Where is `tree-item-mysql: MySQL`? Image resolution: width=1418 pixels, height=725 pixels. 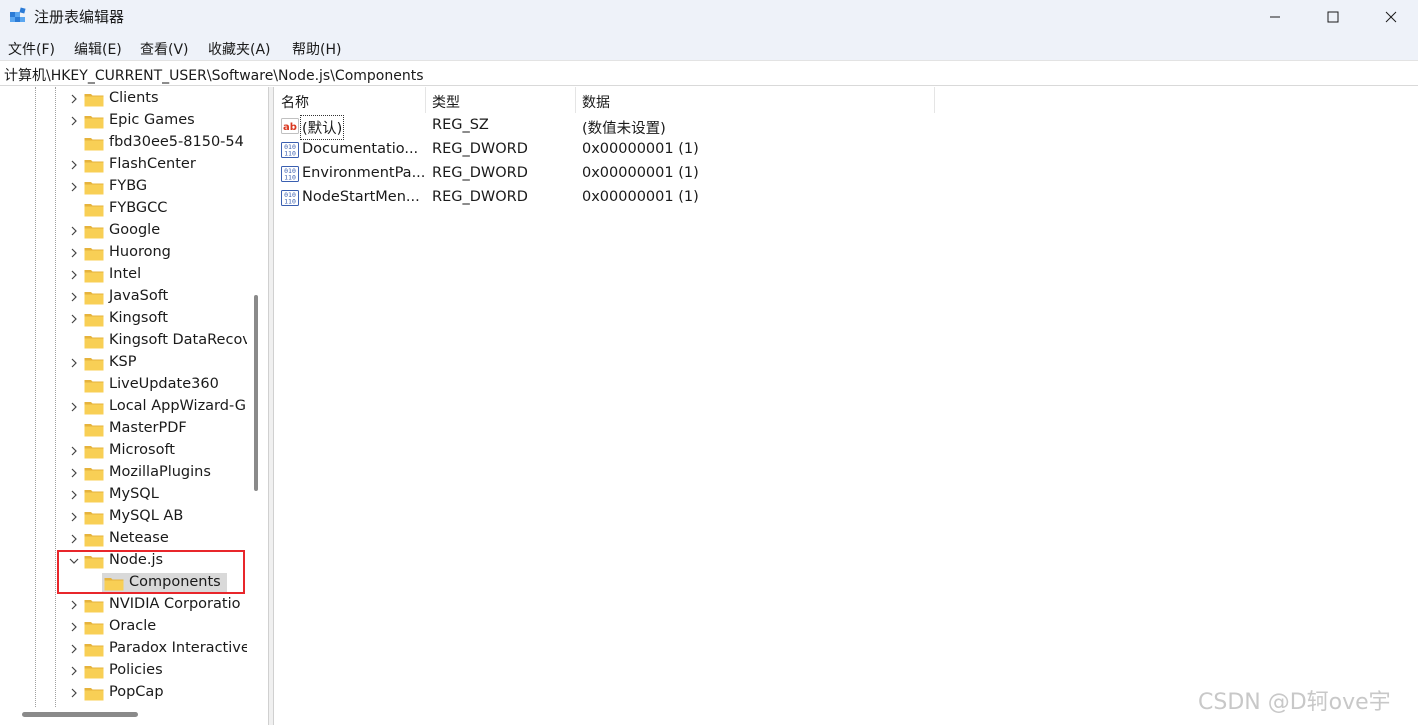
tree-item-mysql: MySQL is located at coordinates (123, 495).